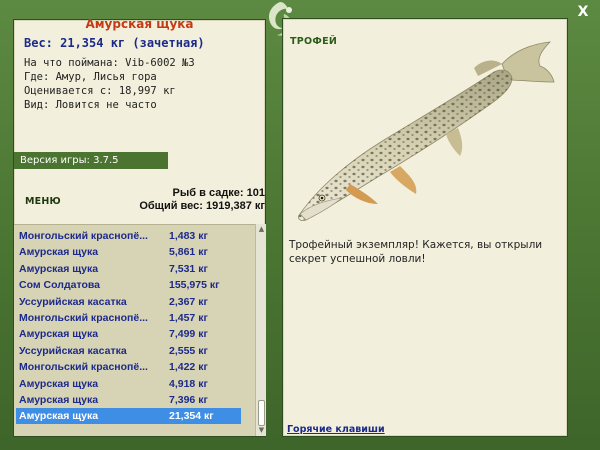 This screenshot has height=450, width=600. Describe the element at coordinates (60, 285) in the screenshot. I see `catch-name: Сом Солдатова` at that location.